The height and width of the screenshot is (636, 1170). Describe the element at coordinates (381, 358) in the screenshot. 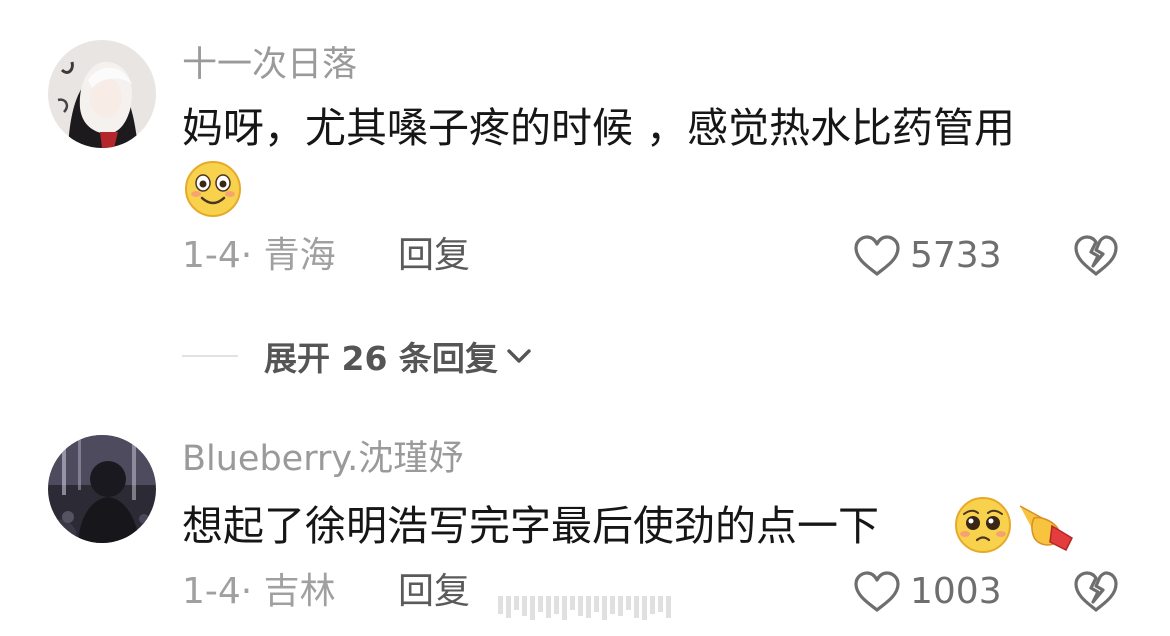

I see `expand-replies-label: 展开 26 条回复` at that location.